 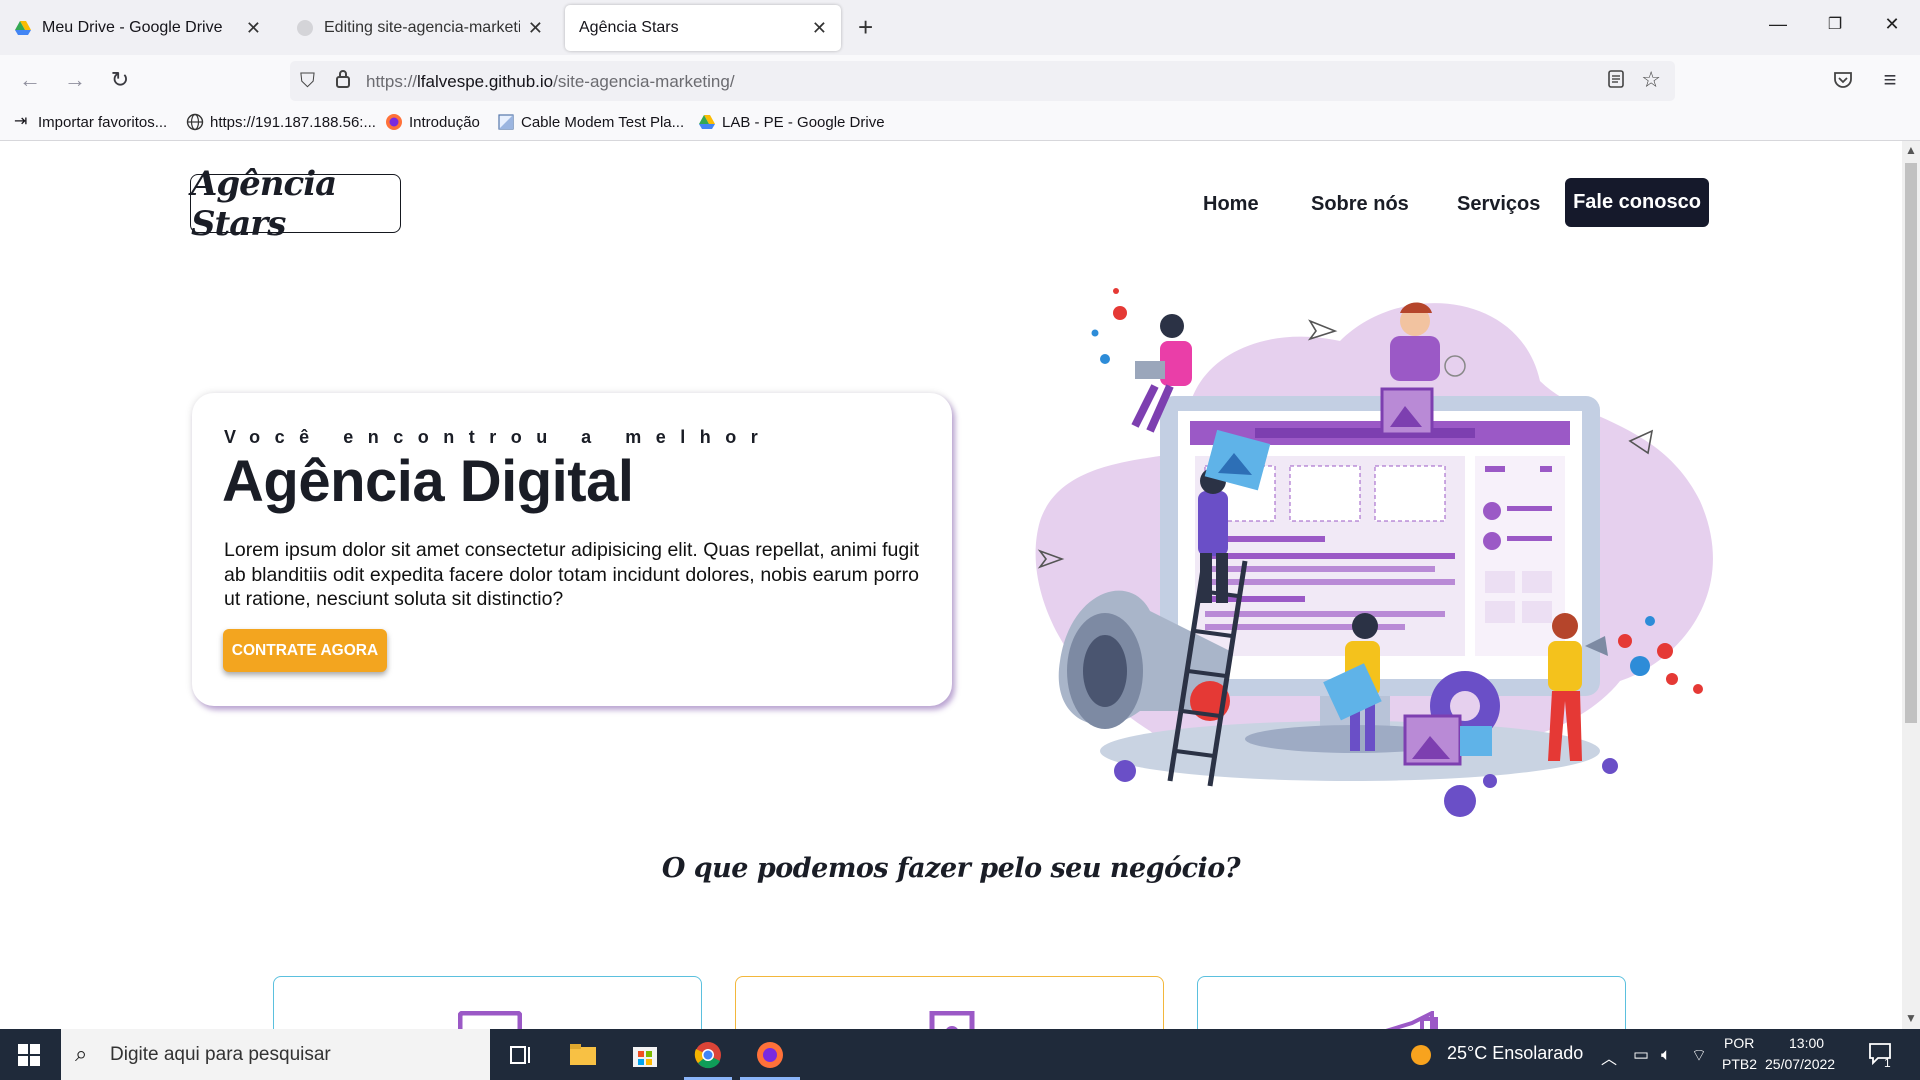 What do you see at coordinates (29, 1055) in the screenshot?
I see `windows-start-icon` at bounding box center [29, 1055].